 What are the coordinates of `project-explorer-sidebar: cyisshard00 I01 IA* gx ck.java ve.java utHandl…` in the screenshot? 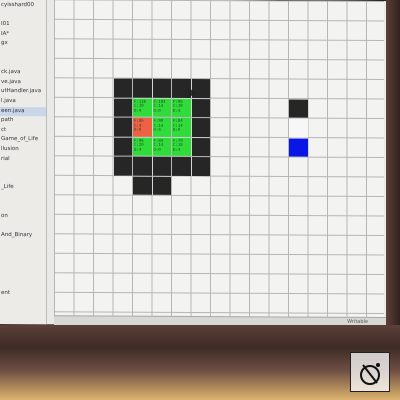 It's located at (23, 162).